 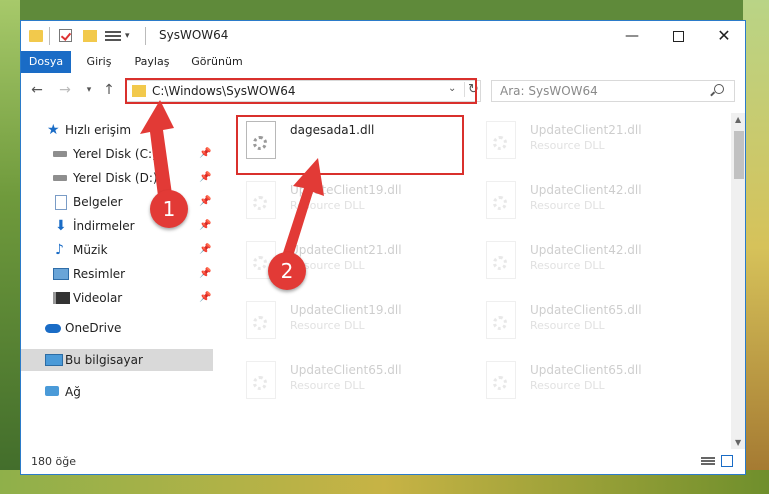 I want to click on vertical-scrollbar: ▲ ▼, so click(x=738, y=281).